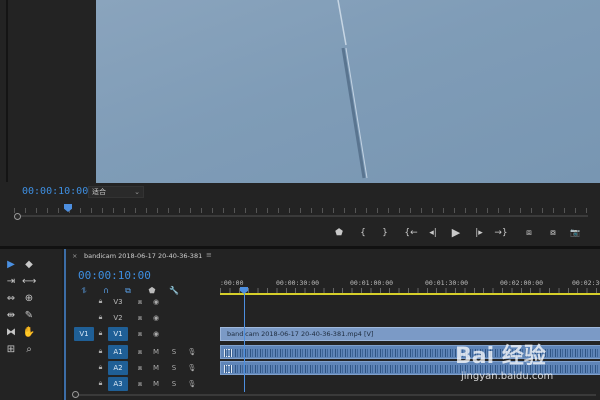 This screenshot has width=600, height=400. Describe the element at coordinates (11, 265) in the screenshot. I see `selection-tool-icon: ▶` at that location.